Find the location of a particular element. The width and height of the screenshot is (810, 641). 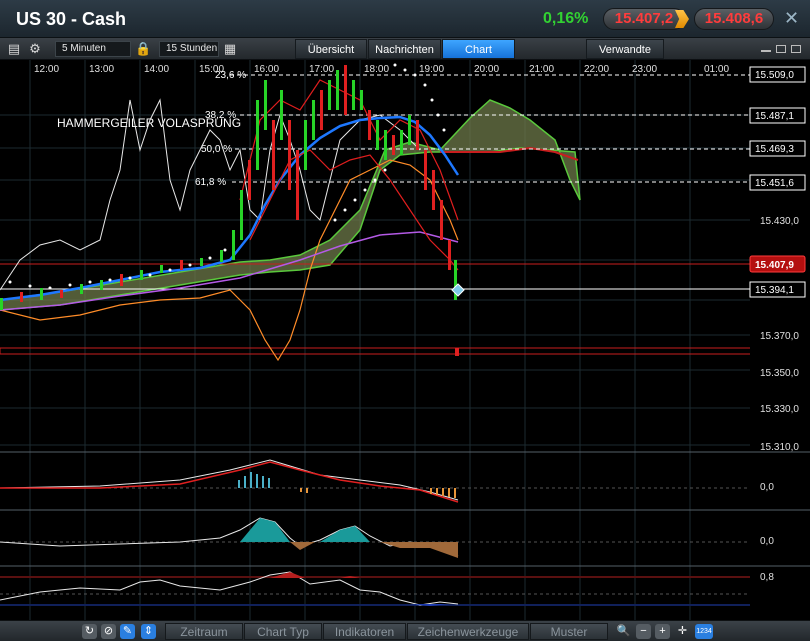

tab-news: Nachrichten is located at coordinates (404, 49).